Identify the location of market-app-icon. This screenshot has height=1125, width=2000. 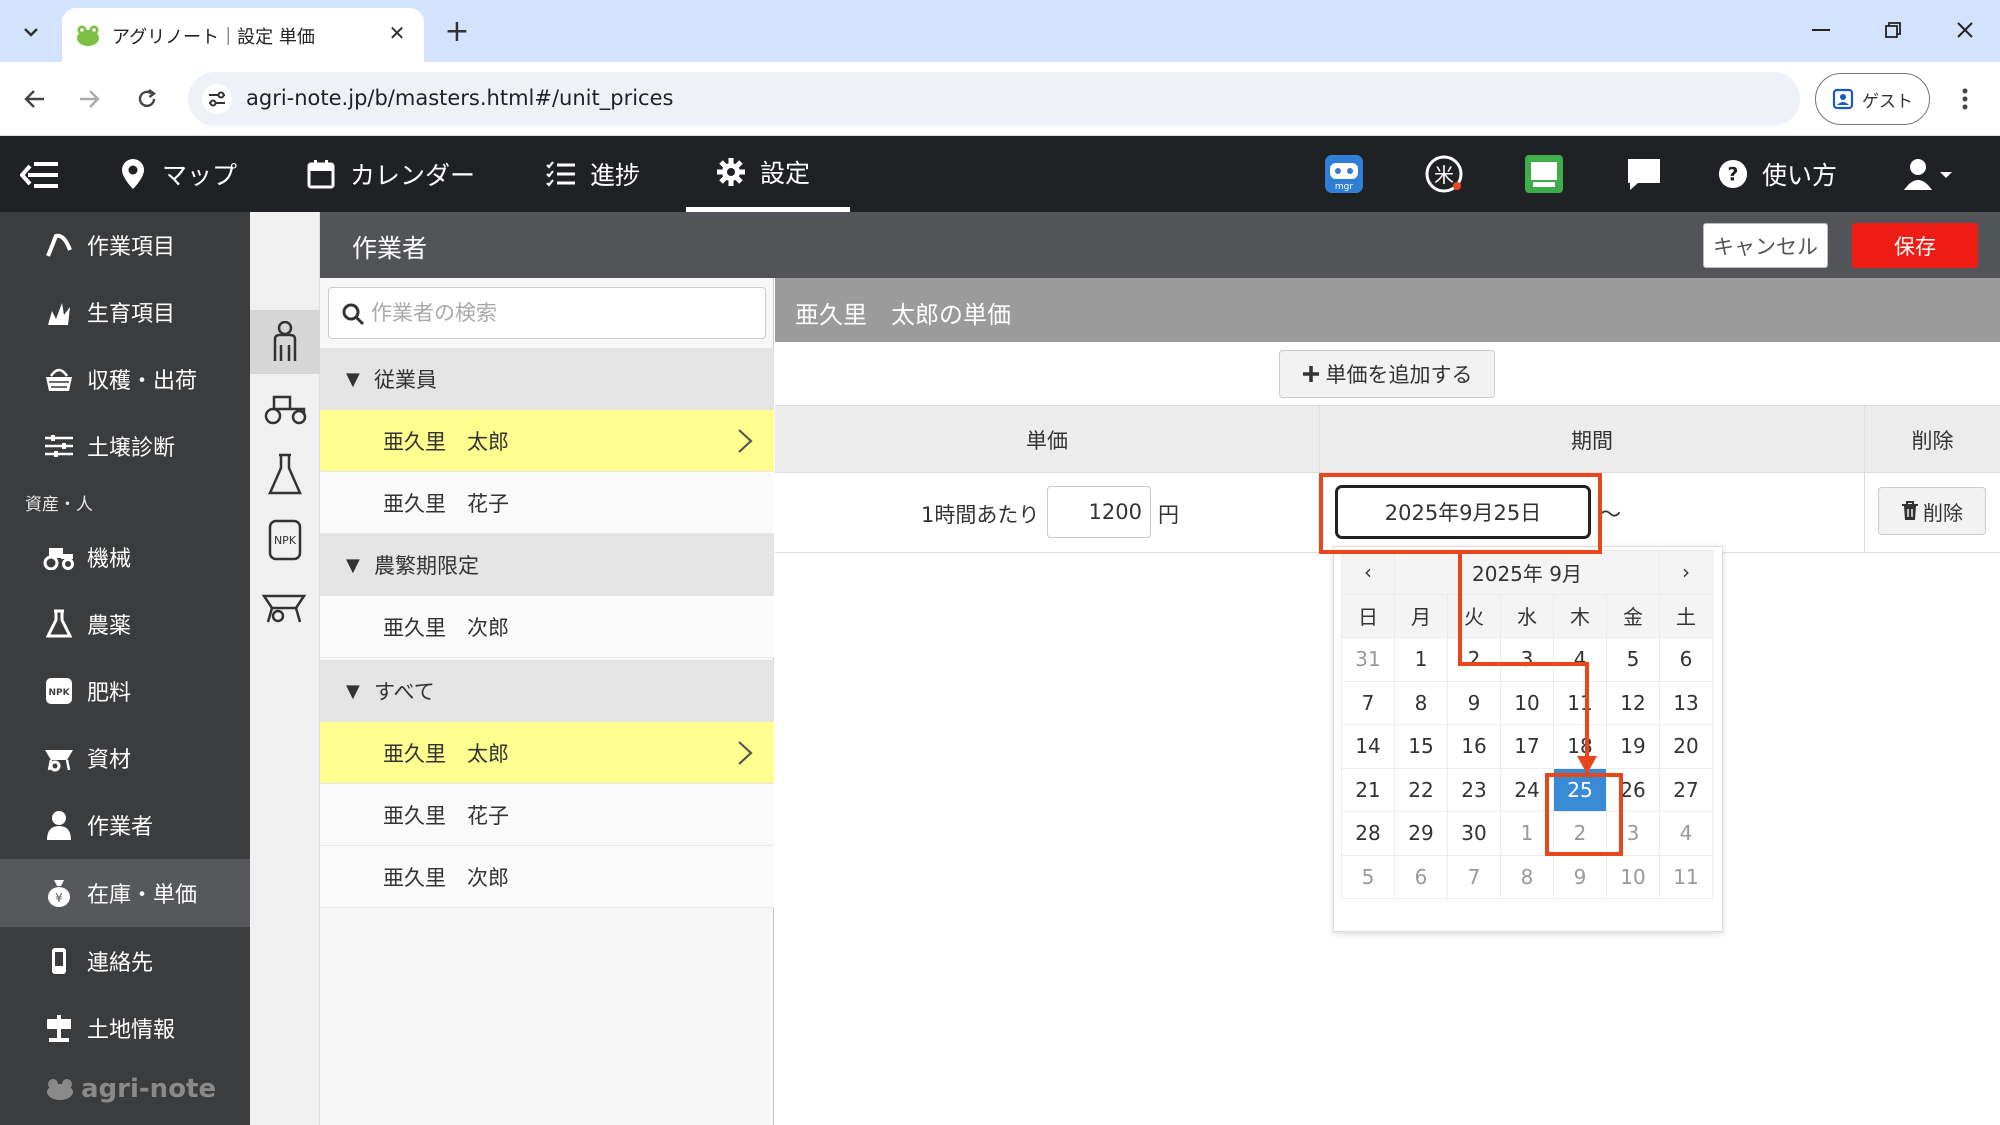
(1544, 174).